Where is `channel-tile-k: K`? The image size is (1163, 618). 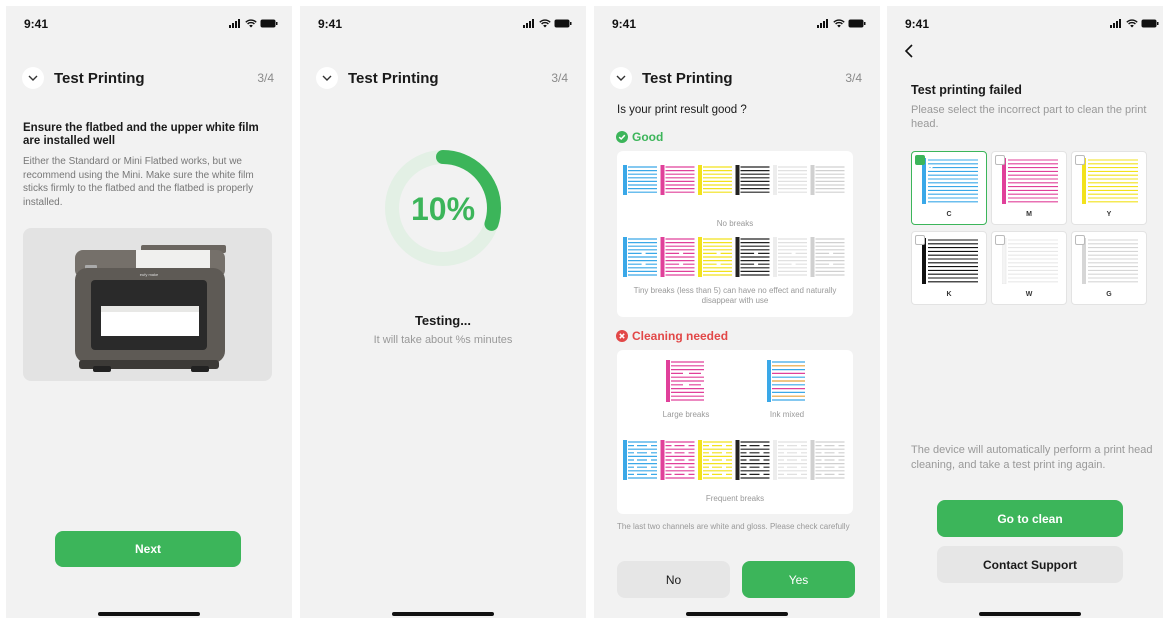
channel-tile-k: K is located at coordinates (949, 268).